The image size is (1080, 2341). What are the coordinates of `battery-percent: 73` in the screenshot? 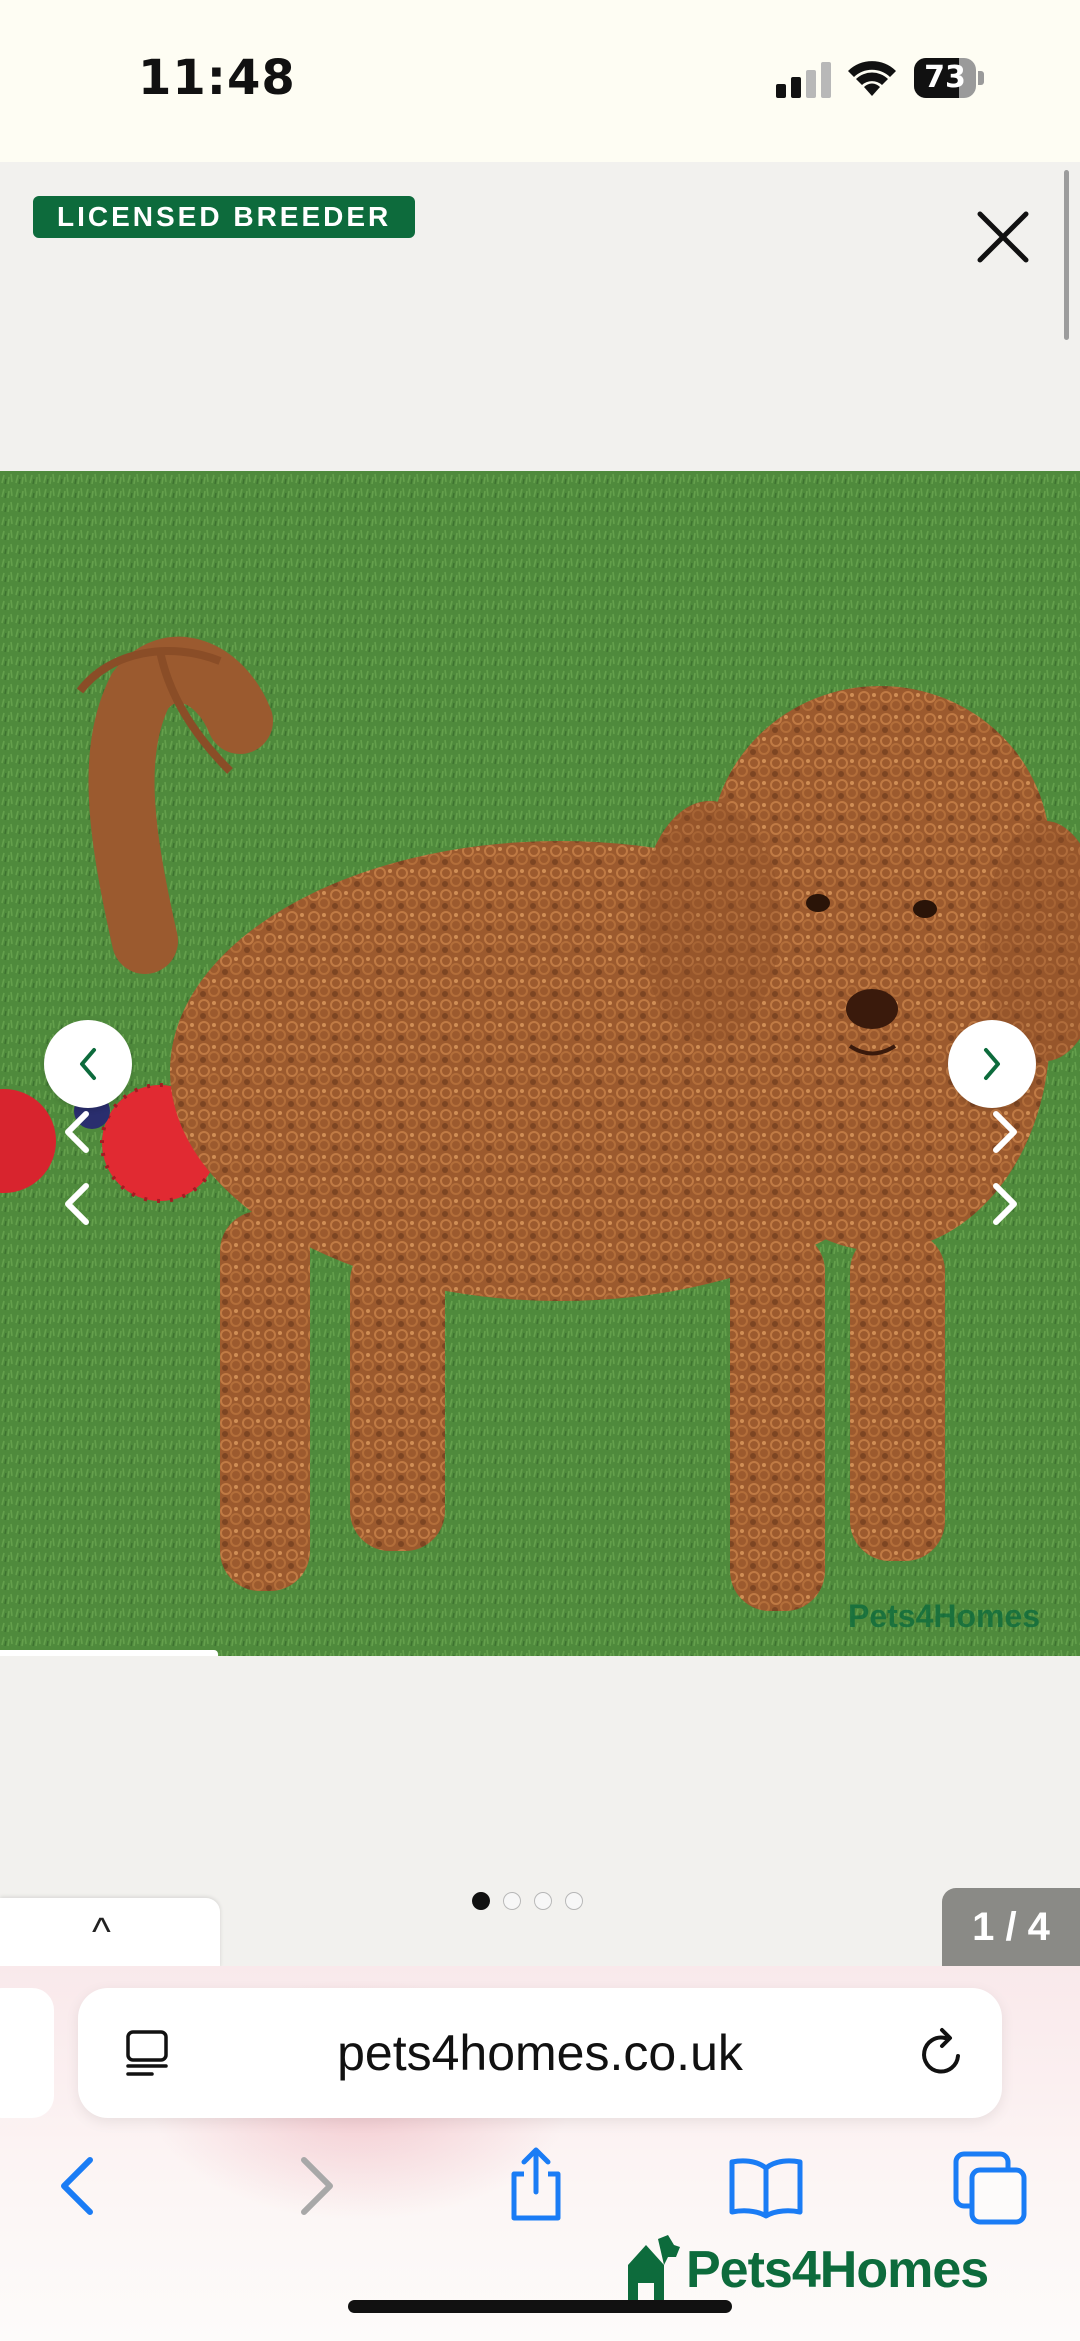 It's located at (945, 77).